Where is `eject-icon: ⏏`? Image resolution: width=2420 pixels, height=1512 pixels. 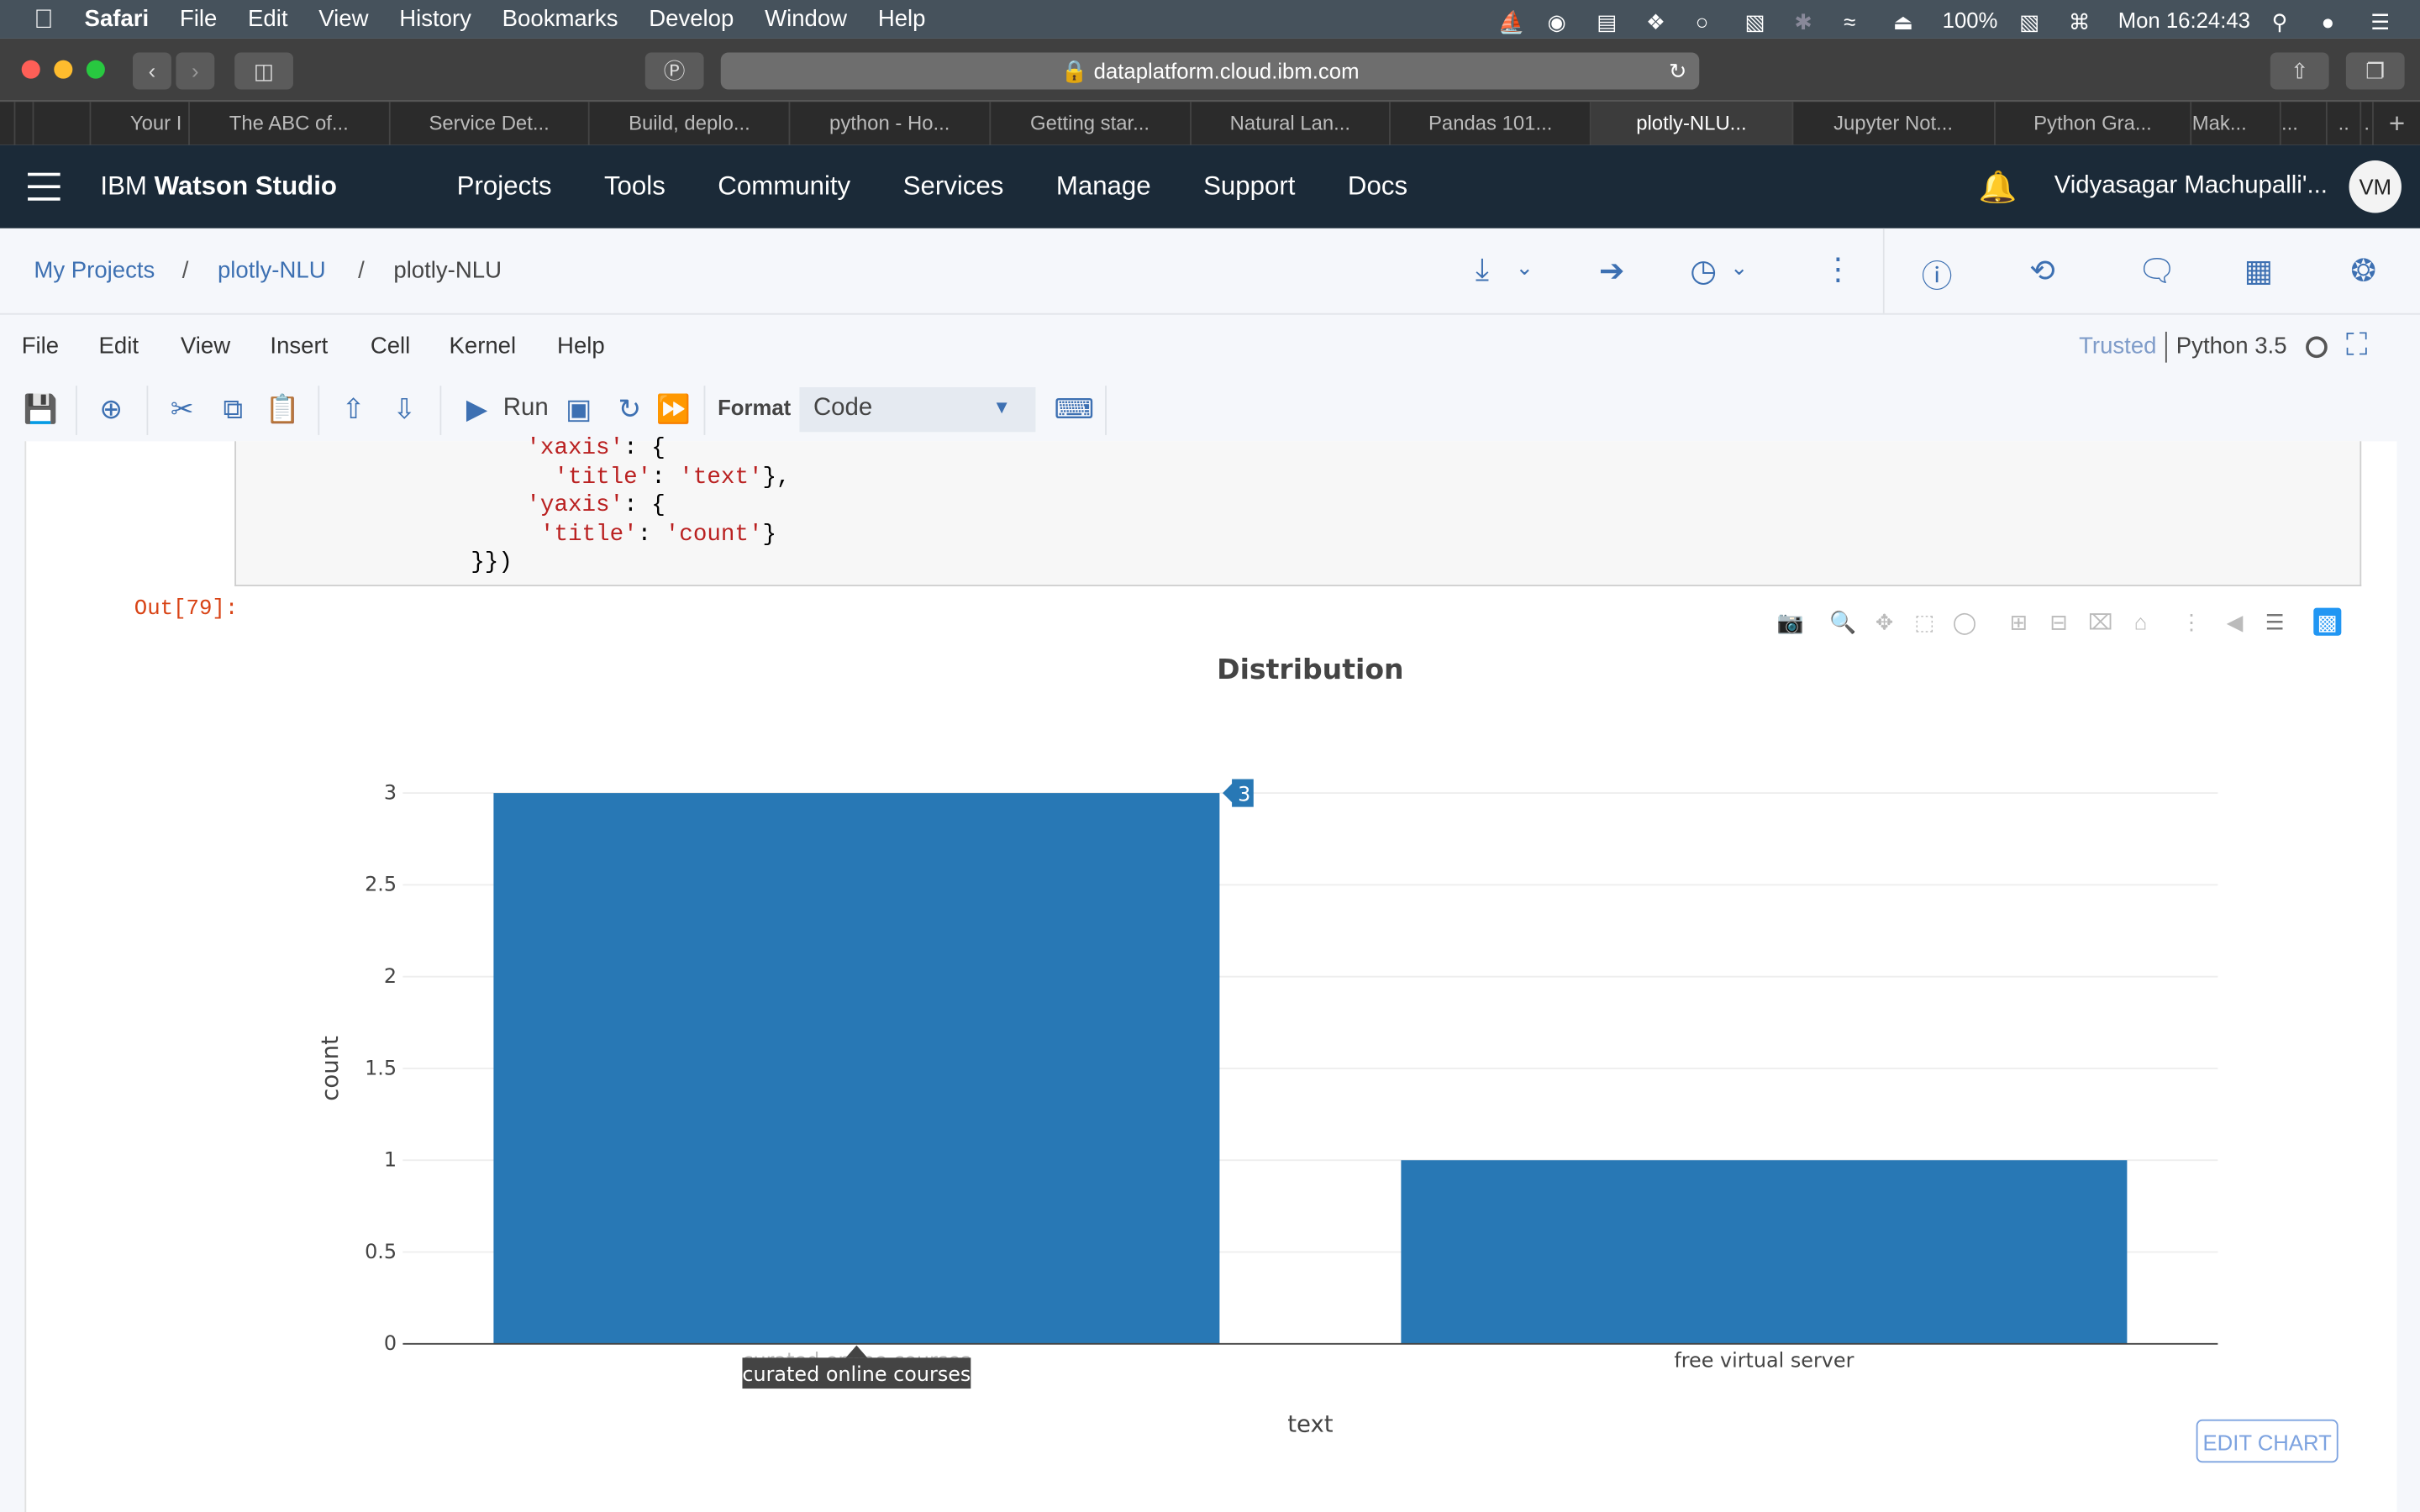
eject-icon: ⏏ is located at coordinates (1907, 20).